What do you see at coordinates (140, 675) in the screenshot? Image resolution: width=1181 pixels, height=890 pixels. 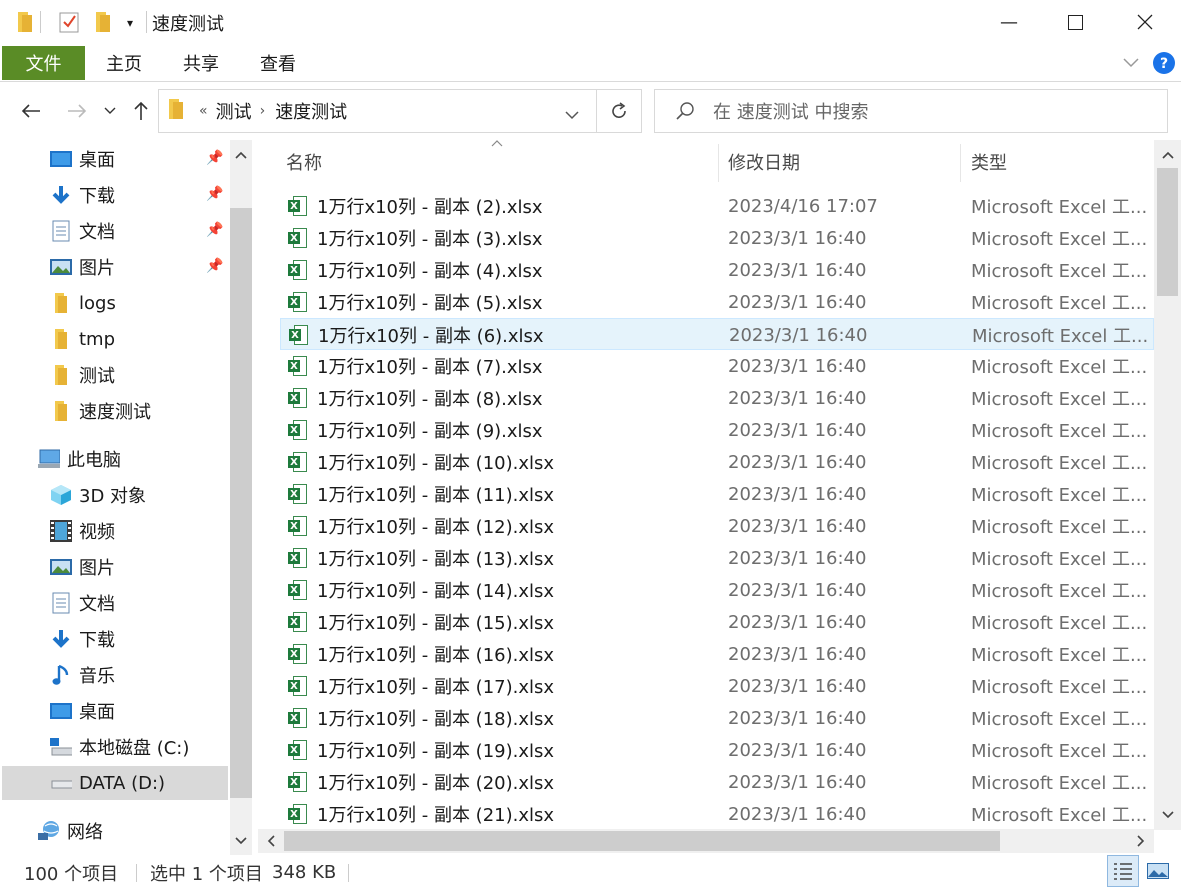 I see `nav-item-music: 音乐` at bounding box center [140, 675].